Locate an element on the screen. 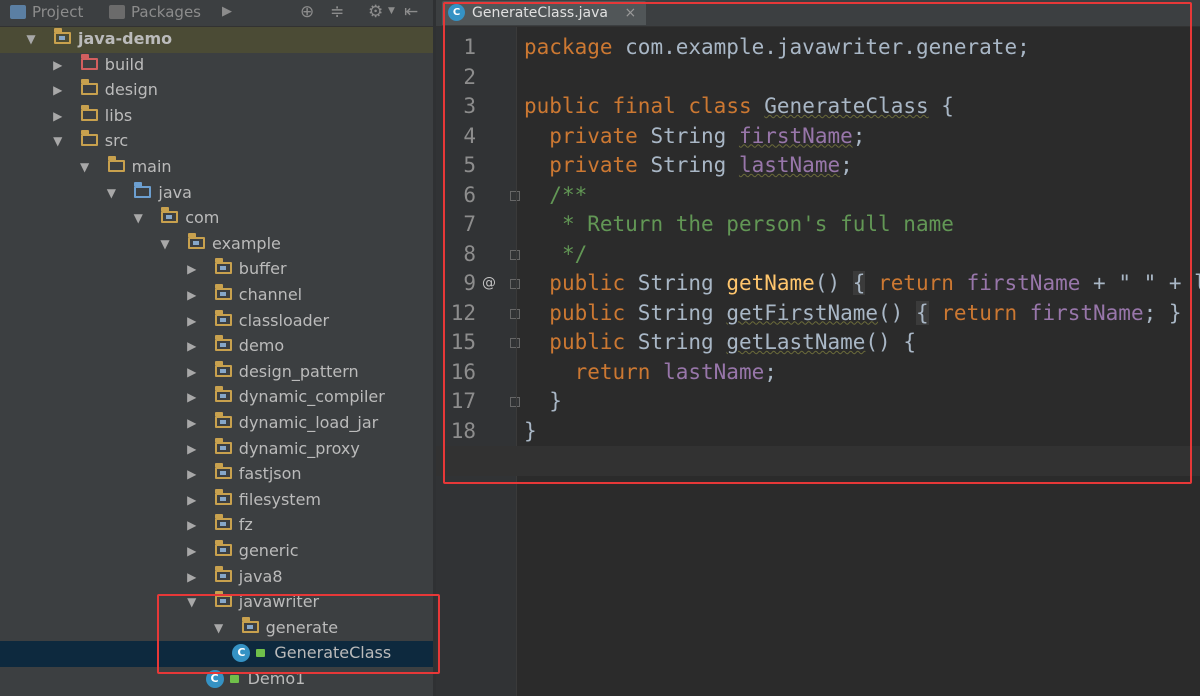 The width and height of the screenshot is (1200, 696). view-dropdown-icon: ▶ is located at coordinates (227, 11).